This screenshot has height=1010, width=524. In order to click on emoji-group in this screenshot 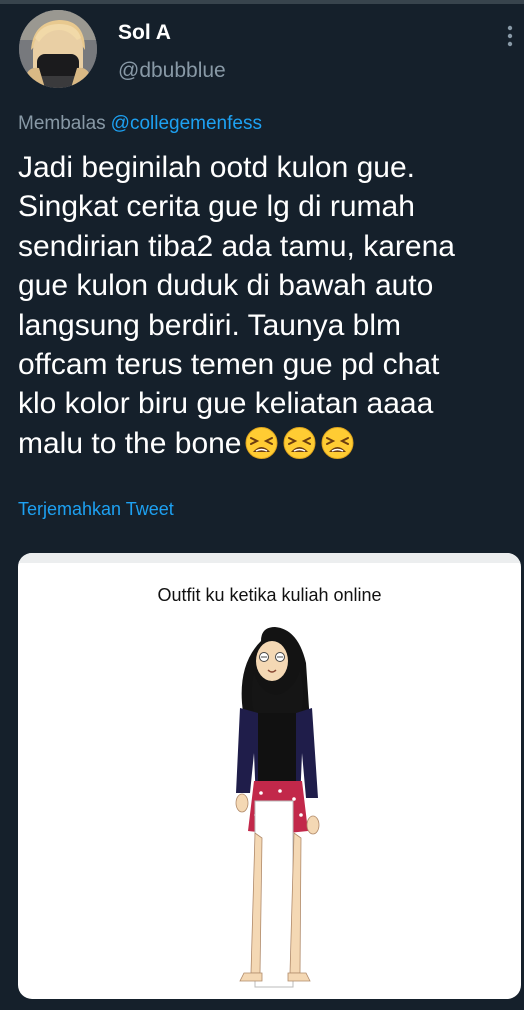, I will do `click(300, 442)`.